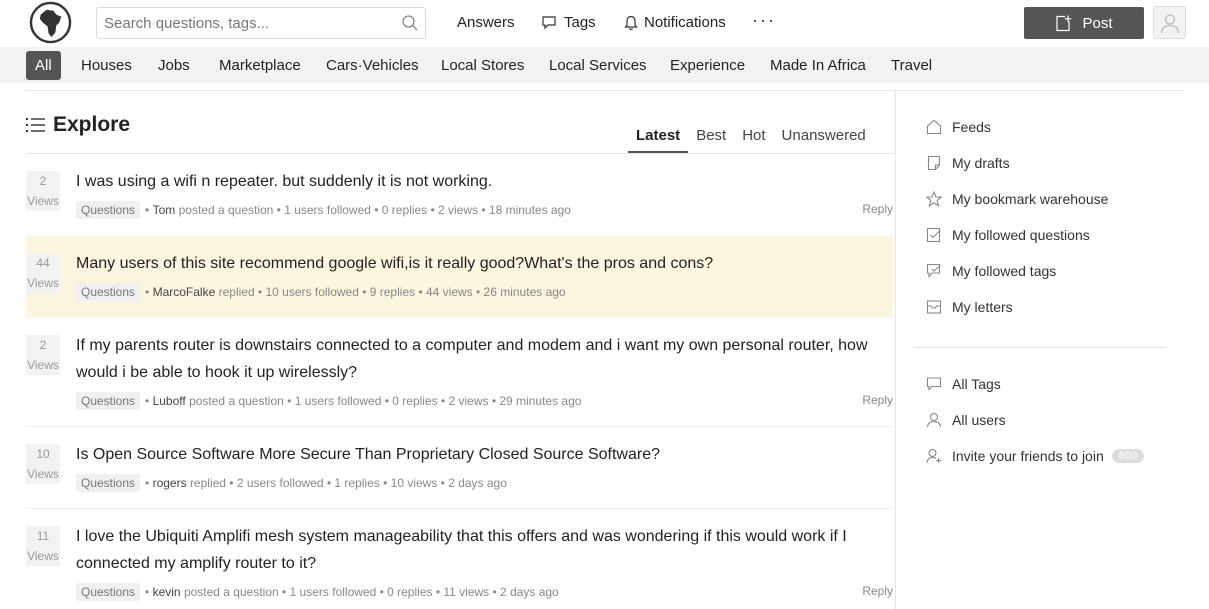 The image size is (1209, 609). Describe the element at coordinates (631, 22) in the screenshot. I see `bell-icon` at that location.